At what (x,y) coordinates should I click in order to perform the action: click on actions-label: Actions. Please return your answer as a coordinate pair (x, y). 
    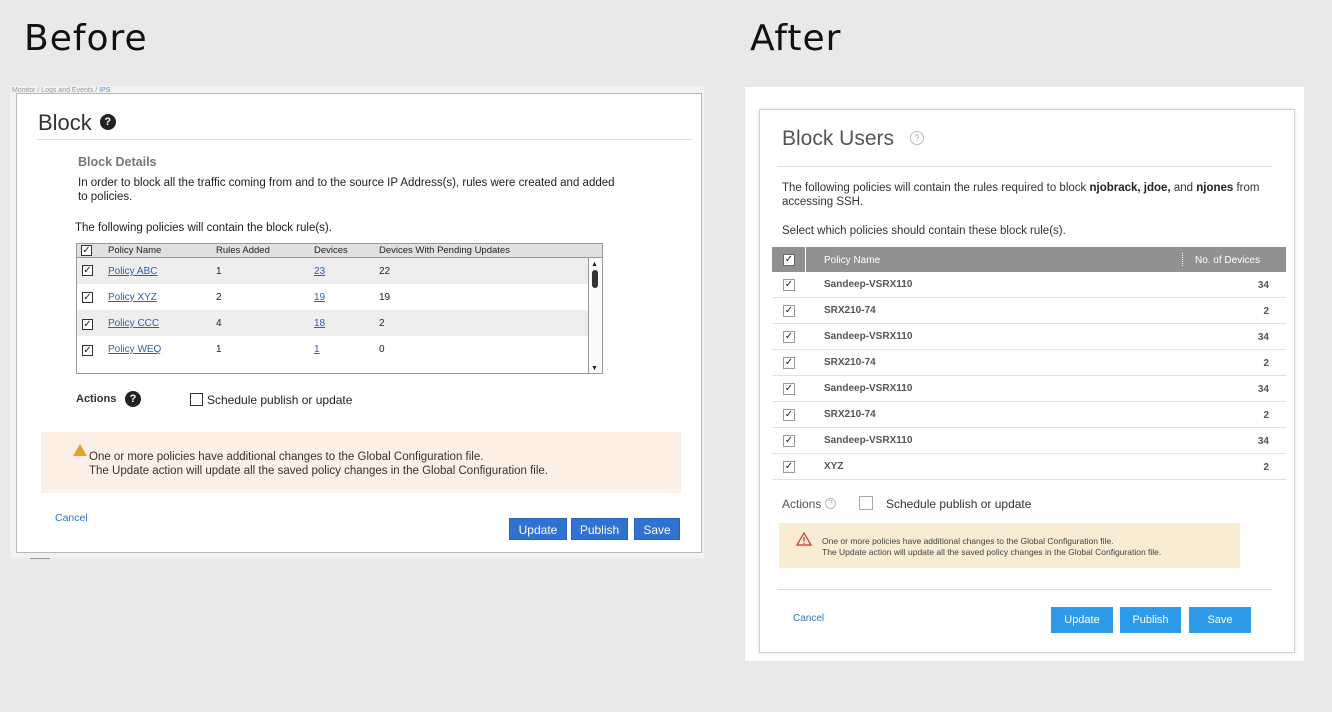
    Looking at the image, I should click on (96, 399).